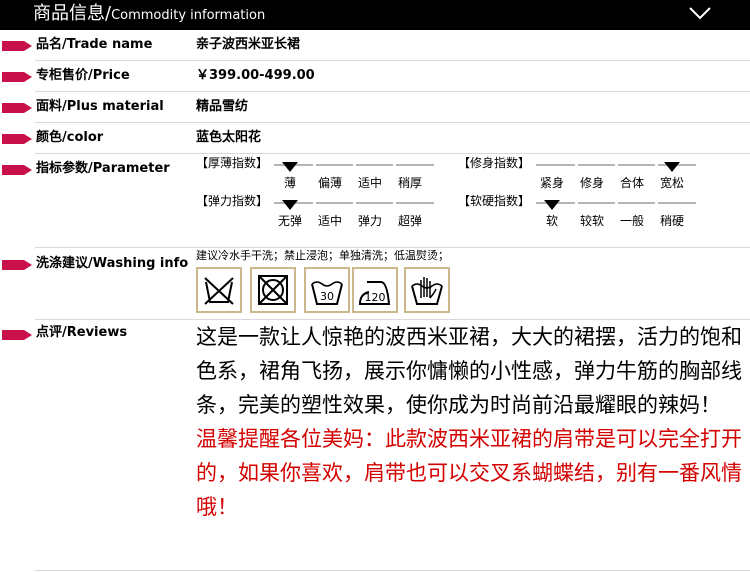  What do you see at coordinates (289, 221) in the screenshot?
I see `gauge-option-label: 无弹` at bounding box center [289, 221].